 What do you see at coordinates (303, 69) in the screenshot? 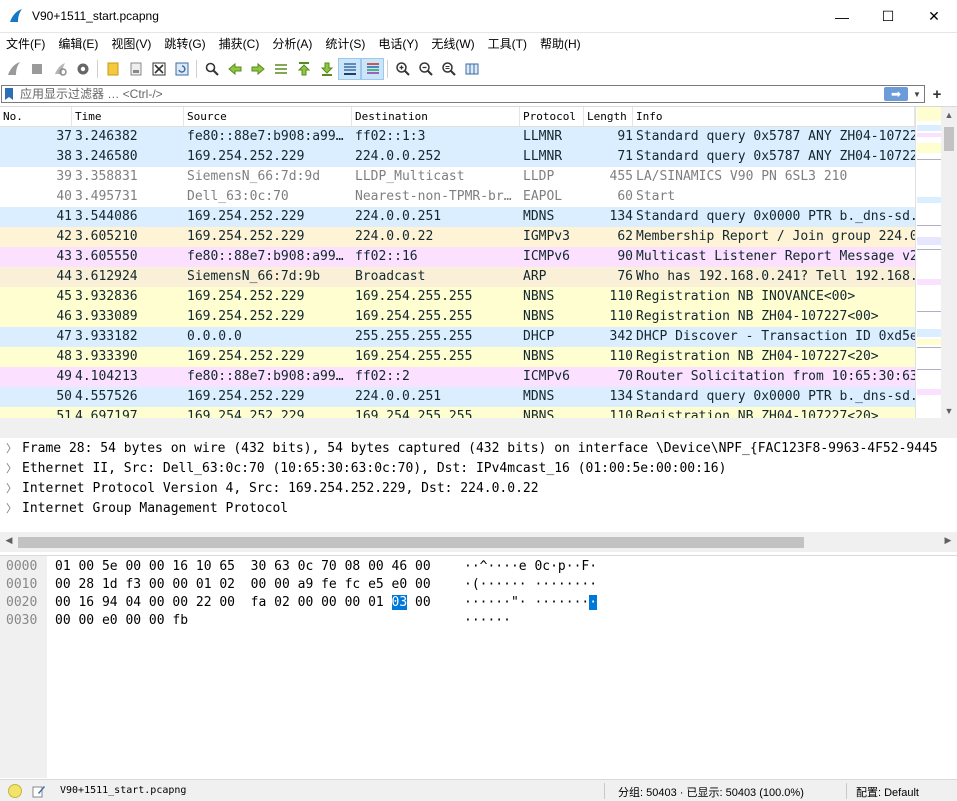
I see `first-packet-icon` at bounding box center [303, 69].